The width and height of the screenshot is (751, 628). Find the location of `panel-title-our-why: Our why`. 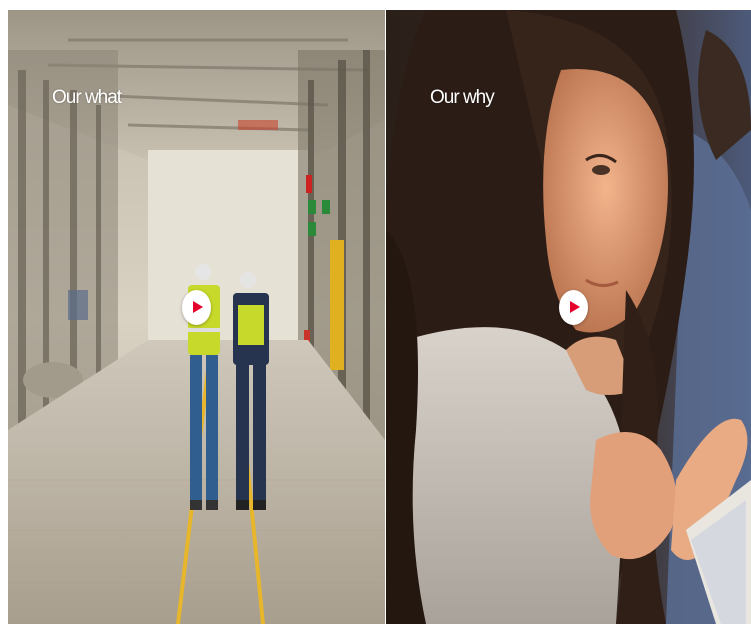

panel-title-our-why: Our why is located at coordinates (462, 97).